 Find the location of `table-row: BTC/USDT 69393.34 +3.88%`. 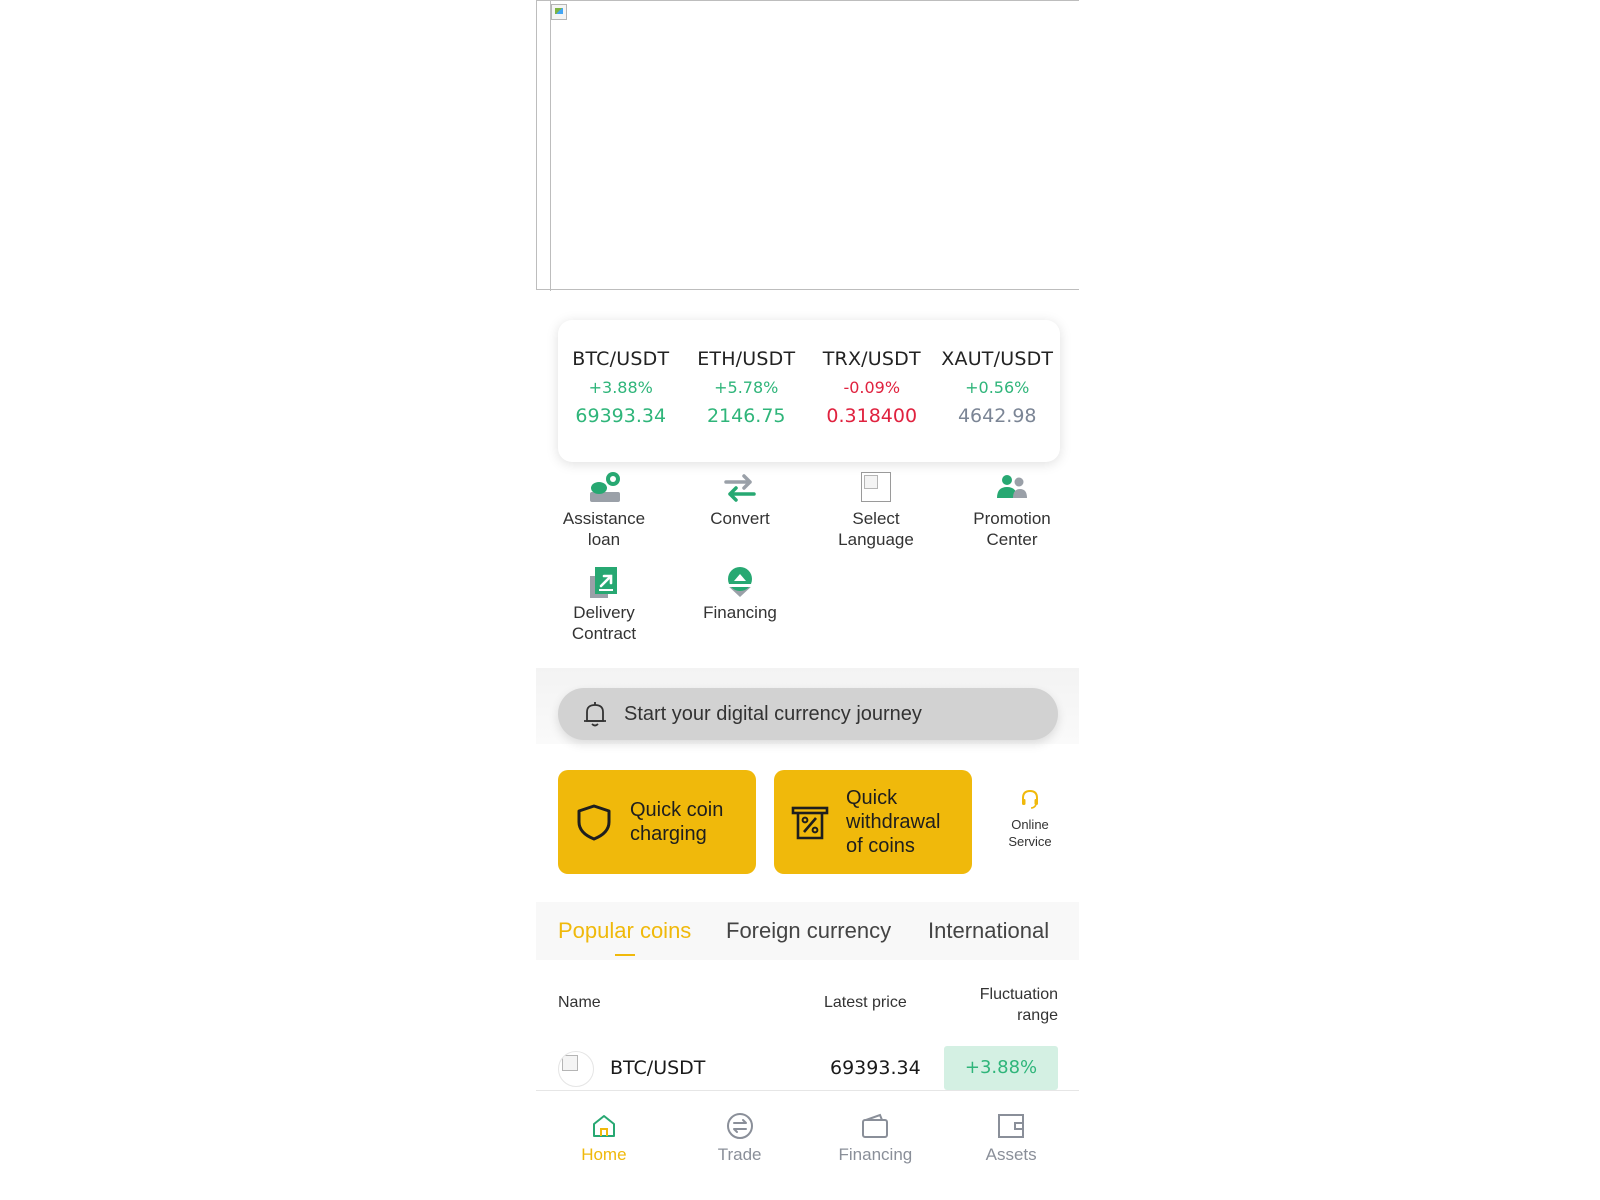

table-row: BTC/USDT 69393.34 +3.88% is located at coordinates (808, 1068).